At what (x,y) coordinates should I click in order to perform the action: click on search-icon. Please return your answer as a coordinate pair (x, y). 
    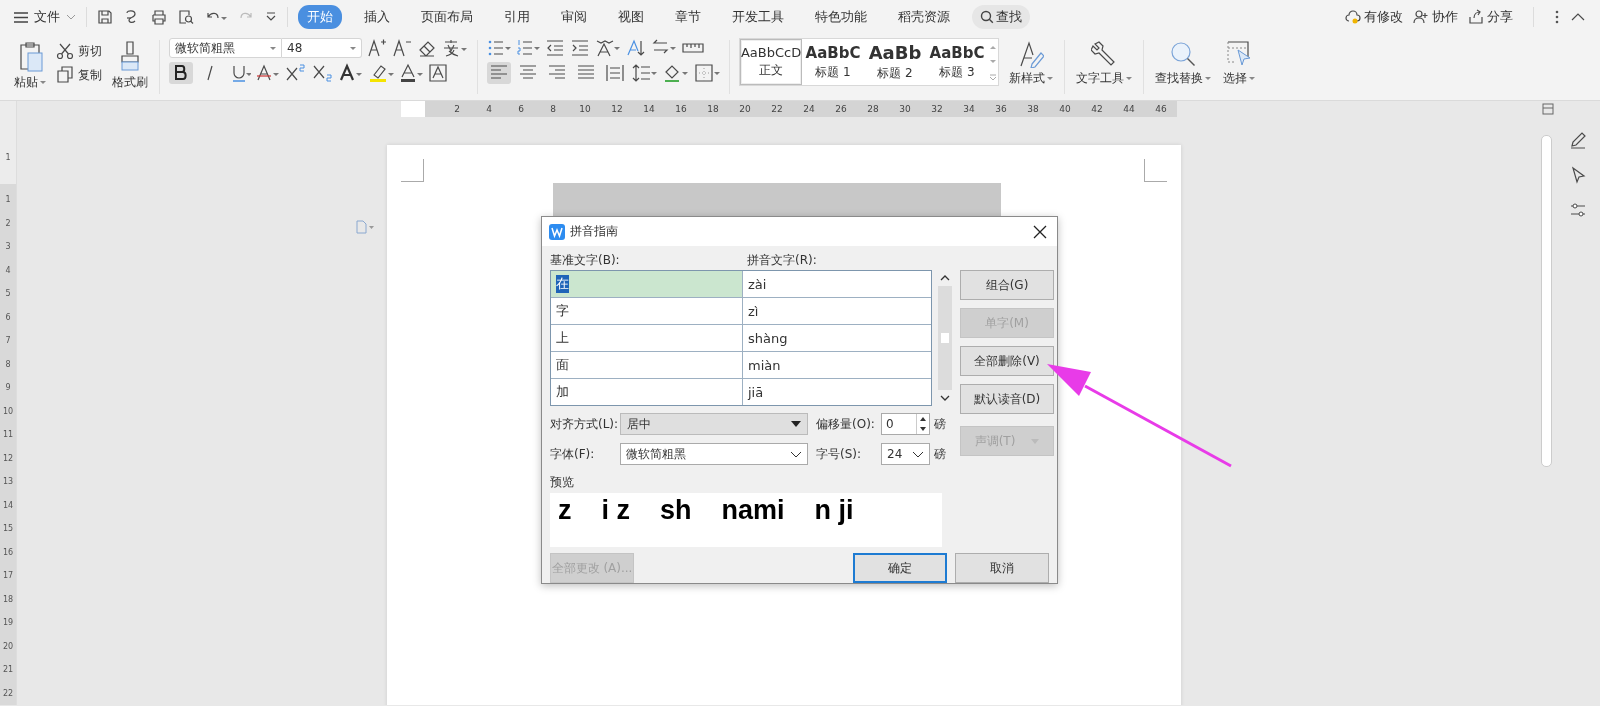
    Looking at the image, I should click on (1183, 54).